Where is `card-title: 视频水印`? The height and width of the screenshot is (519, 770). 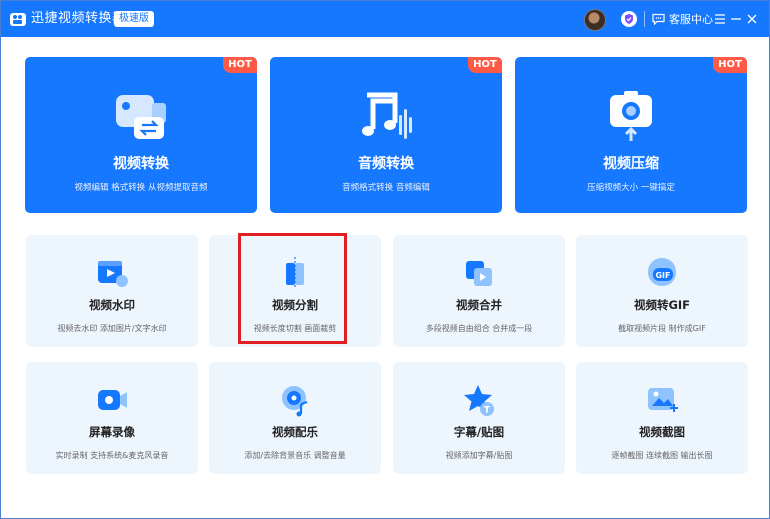
card-title: 视频水印 is located at coordinates (112, 305).